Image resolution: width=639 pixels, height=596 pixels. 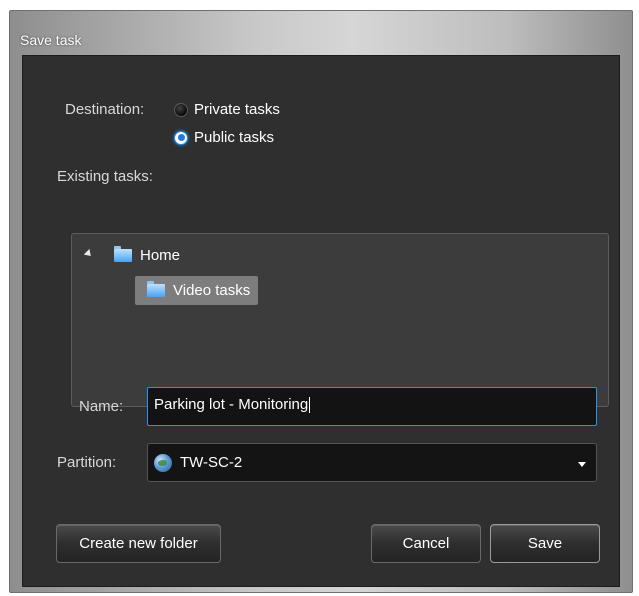 I want to click on tree-node-home-label: Home, so click(x=160, y=255).